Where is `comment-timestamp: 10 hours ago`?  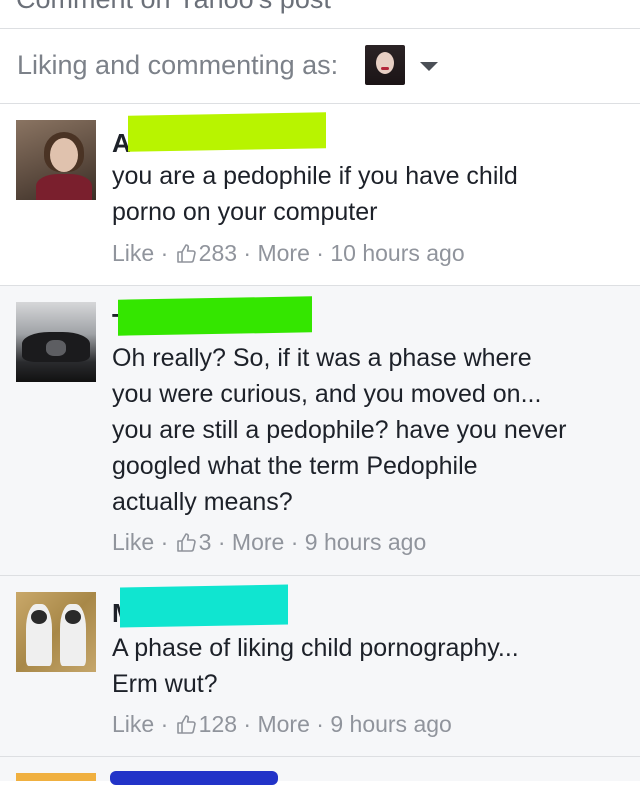 comment-timestamp: 10 hours ago is located at coordinates (397, 253).